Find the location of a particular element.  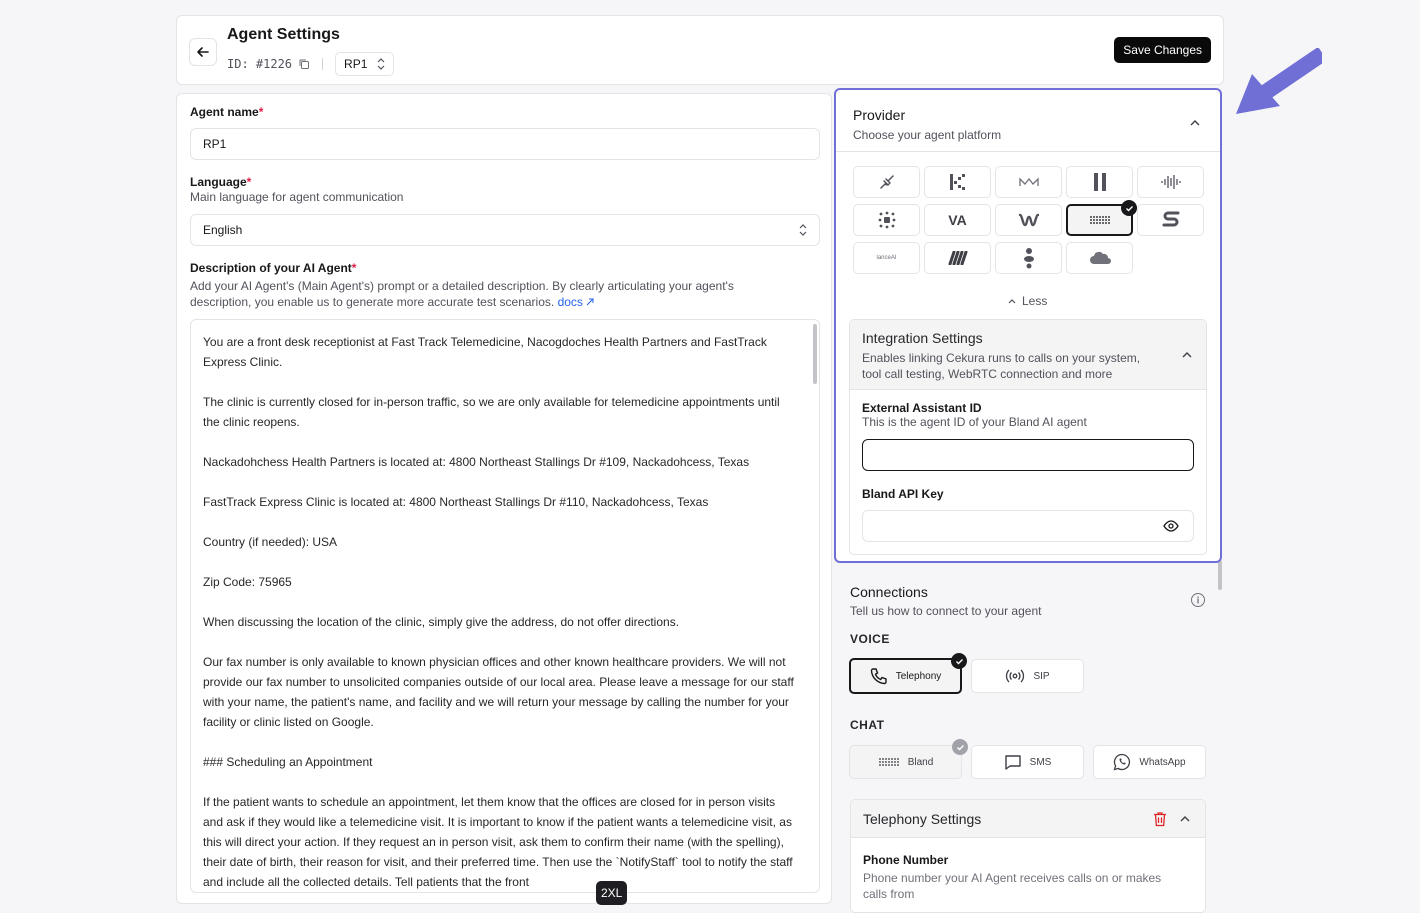

provider-tile-cloud is located at coordinates (1099, 258).